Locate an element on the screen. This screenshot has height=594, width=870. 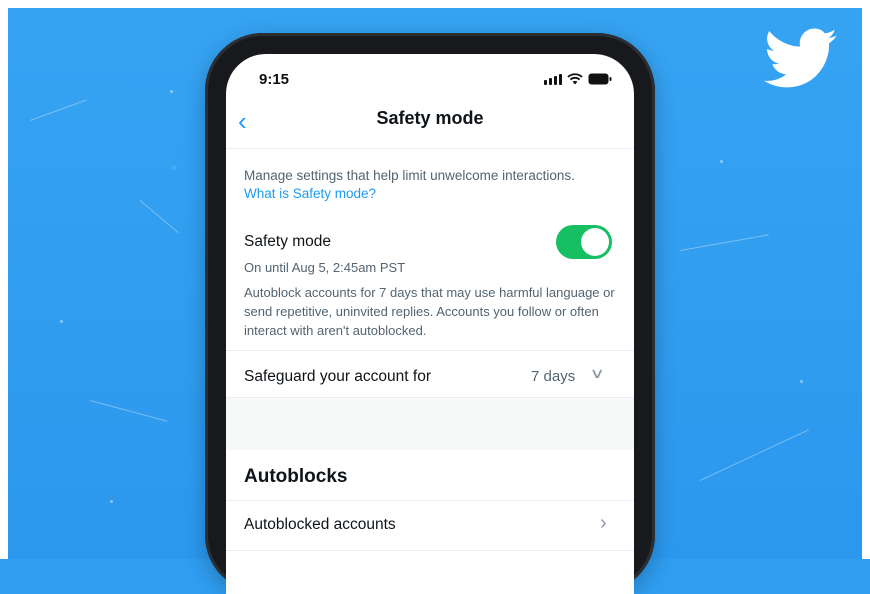
autoblocks-section-title: Autoblocks is located at coordinates (296, 476).